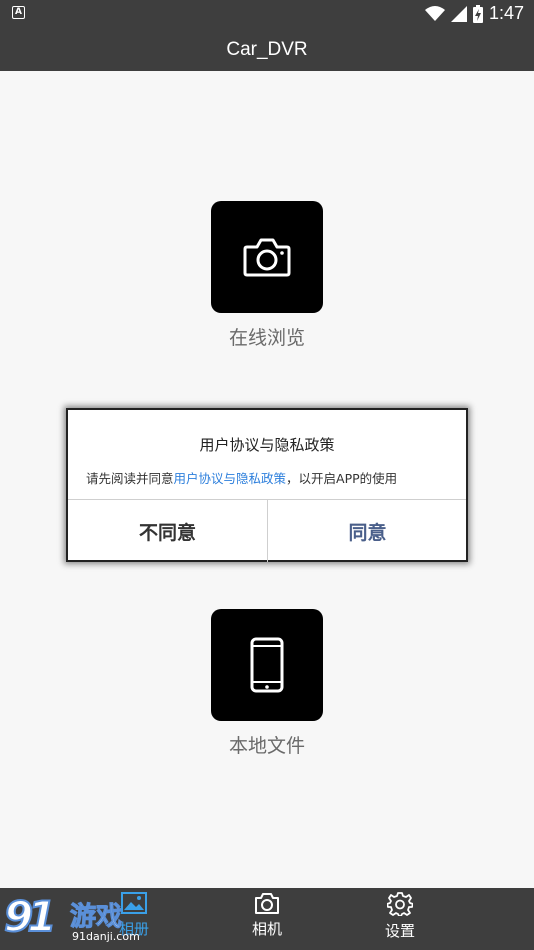  I want to click on watermark-logo: 91 游戏 91danji.com, so click(78, 918).